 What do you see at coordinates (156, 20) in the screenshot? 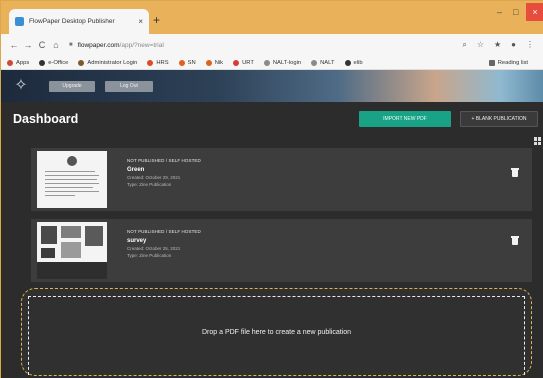
I see `new-tab-button: +` at bounding box center [156, 20].